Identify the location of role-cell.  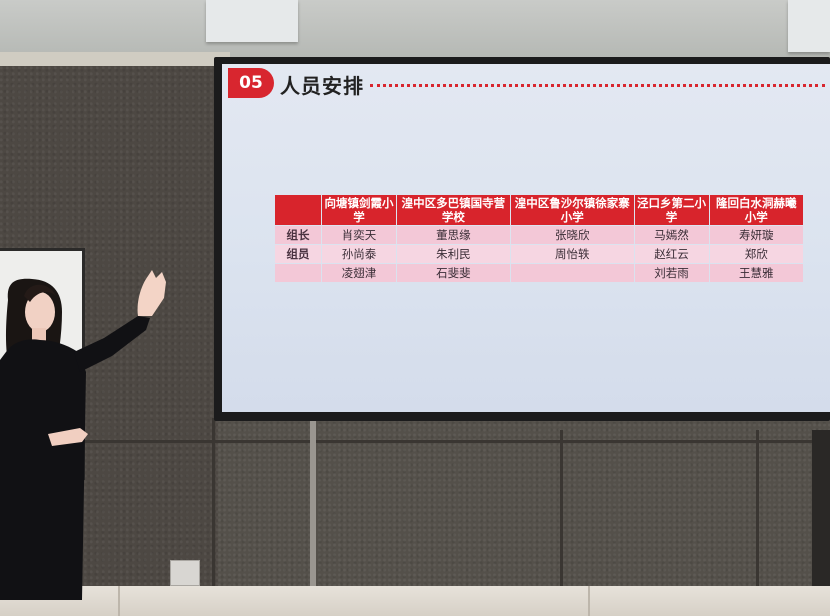
(298, 273).